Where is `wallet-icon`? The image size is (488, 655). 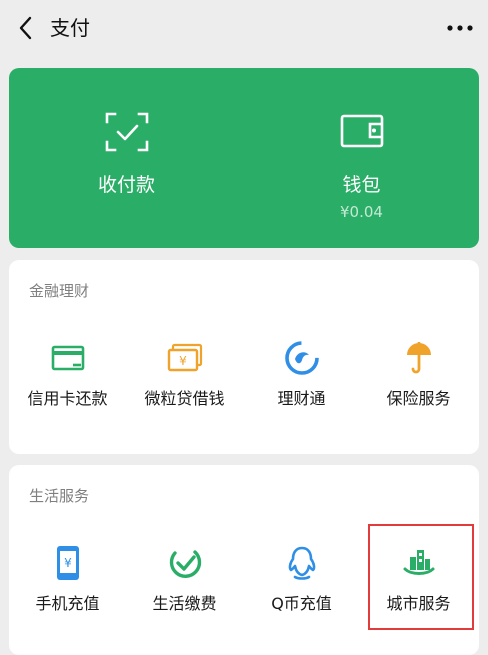
wallet-icon is located at coordinates (361, 131).